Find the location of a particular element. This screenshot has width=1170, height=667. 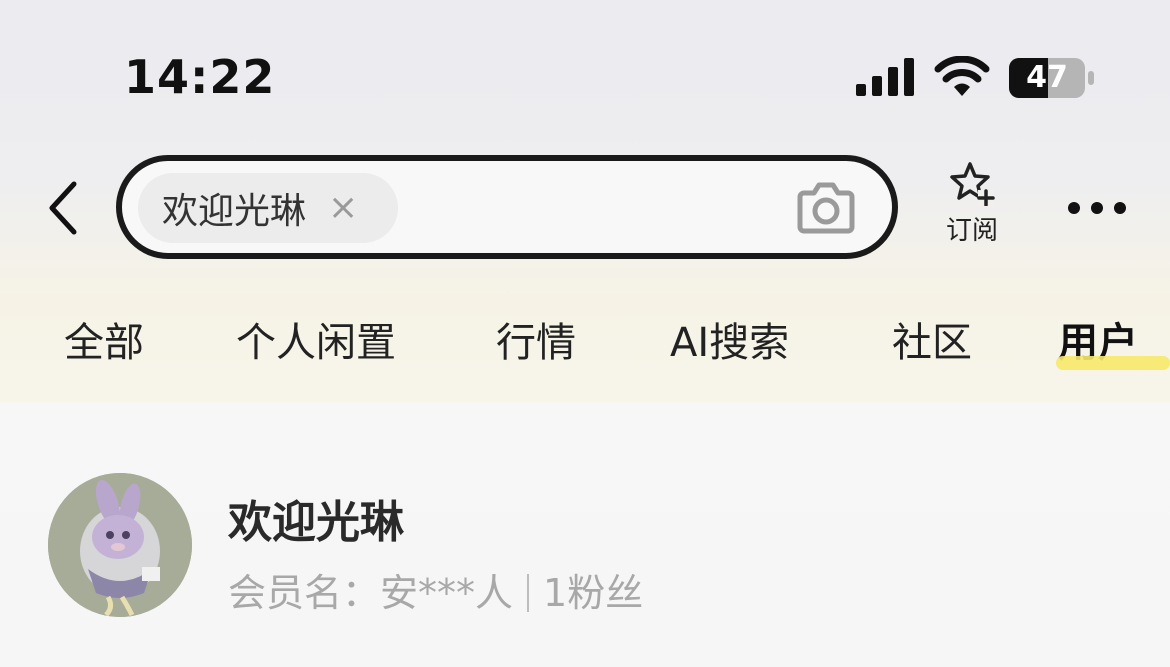

more-options-icon is located at coordinates (1097, 208).